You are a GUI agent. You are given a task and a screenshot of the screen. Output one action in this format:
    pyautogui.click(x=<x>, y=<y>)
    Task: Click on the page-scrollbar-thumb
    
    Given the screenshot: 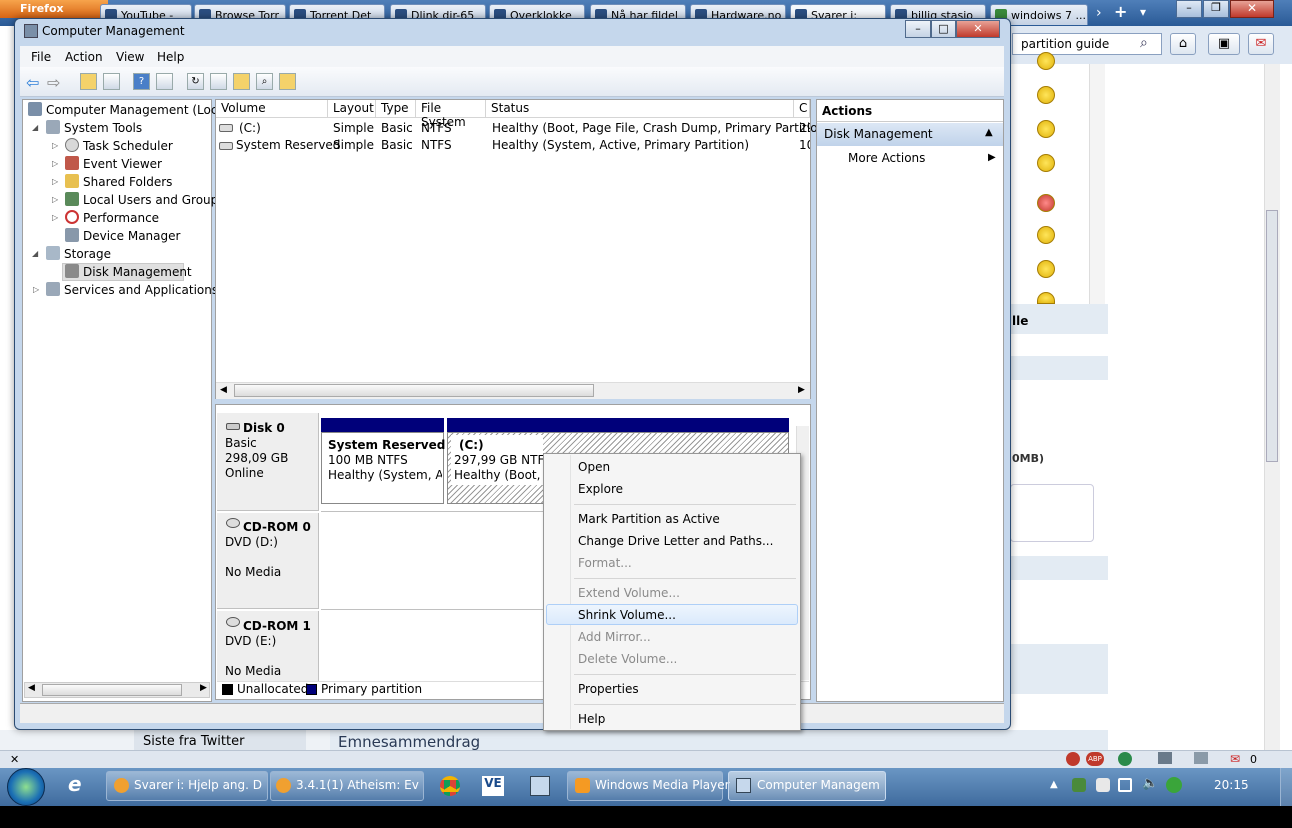 What is the action you would take?
    pyautogui.click(x=1272, y=336)
    